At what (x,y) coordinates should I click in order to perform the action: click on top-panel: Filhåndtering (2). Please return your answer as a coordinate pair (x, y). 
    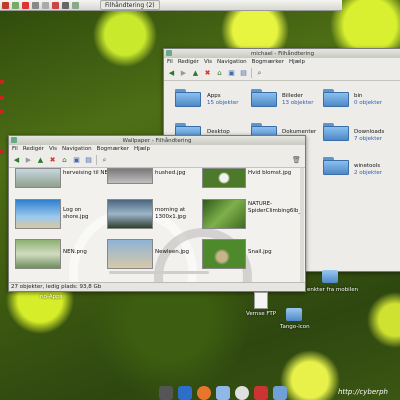
    Looking at the image, I should click on (171, 5).